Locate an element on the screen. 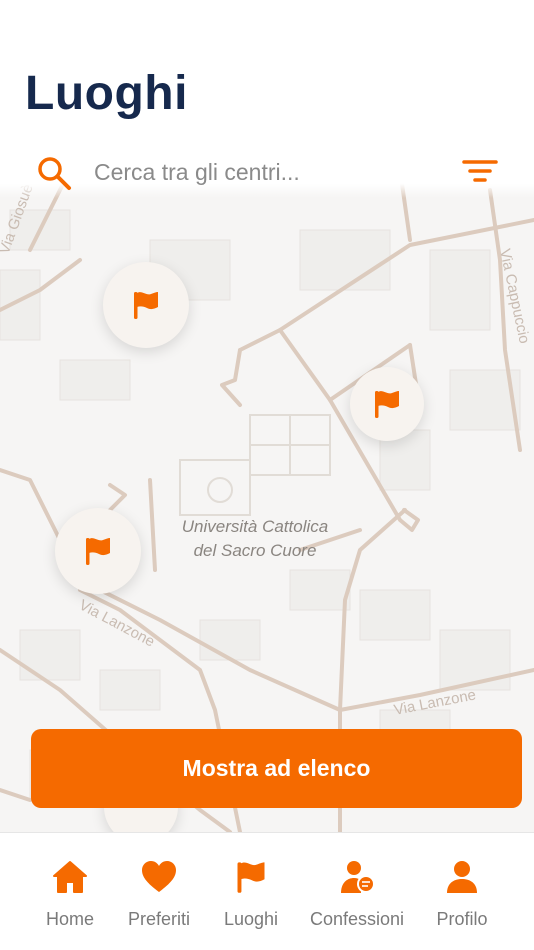 The height and width of the screenshot is (950, 534). search-input is located at coordinates (264, 172).